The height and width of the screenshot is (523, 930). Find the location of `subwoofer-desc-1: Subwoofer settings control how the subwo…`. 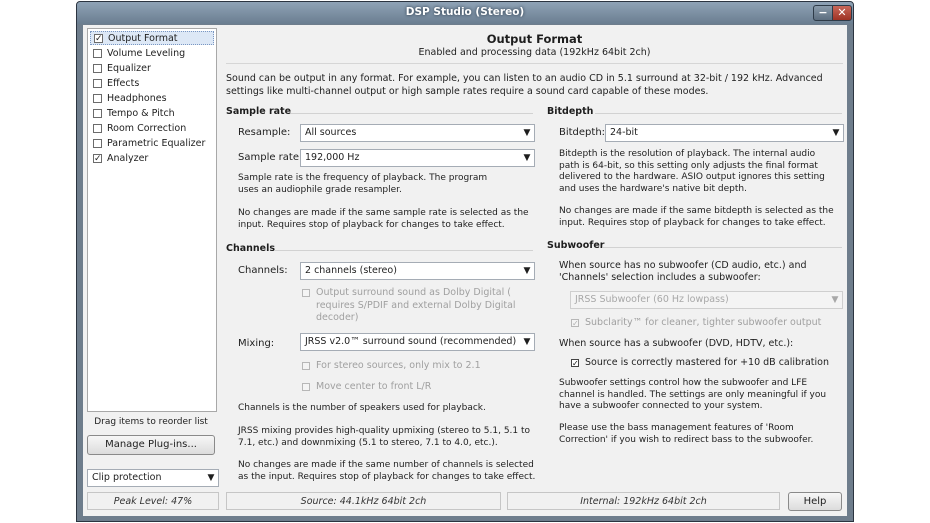

subwoofer-desc-1: Subwoofer settings control how the subwo… is located at coordinates (693, 394).